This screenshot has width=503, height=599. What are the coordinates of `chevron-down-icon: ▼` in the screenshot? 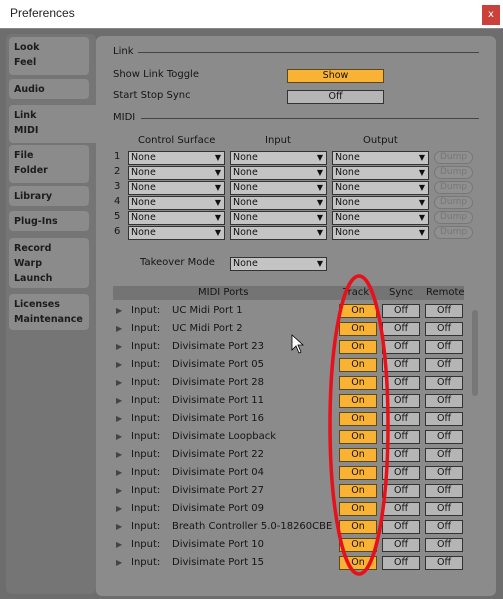 It's located at (319, 157).